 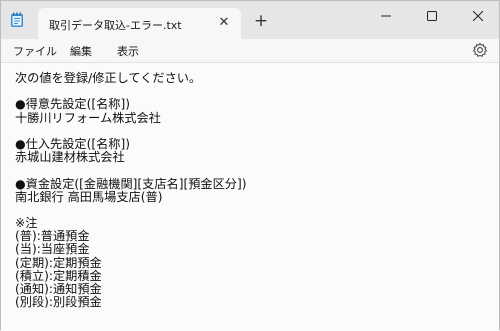 I want to click on close-icon, so click(x=478, y=16).